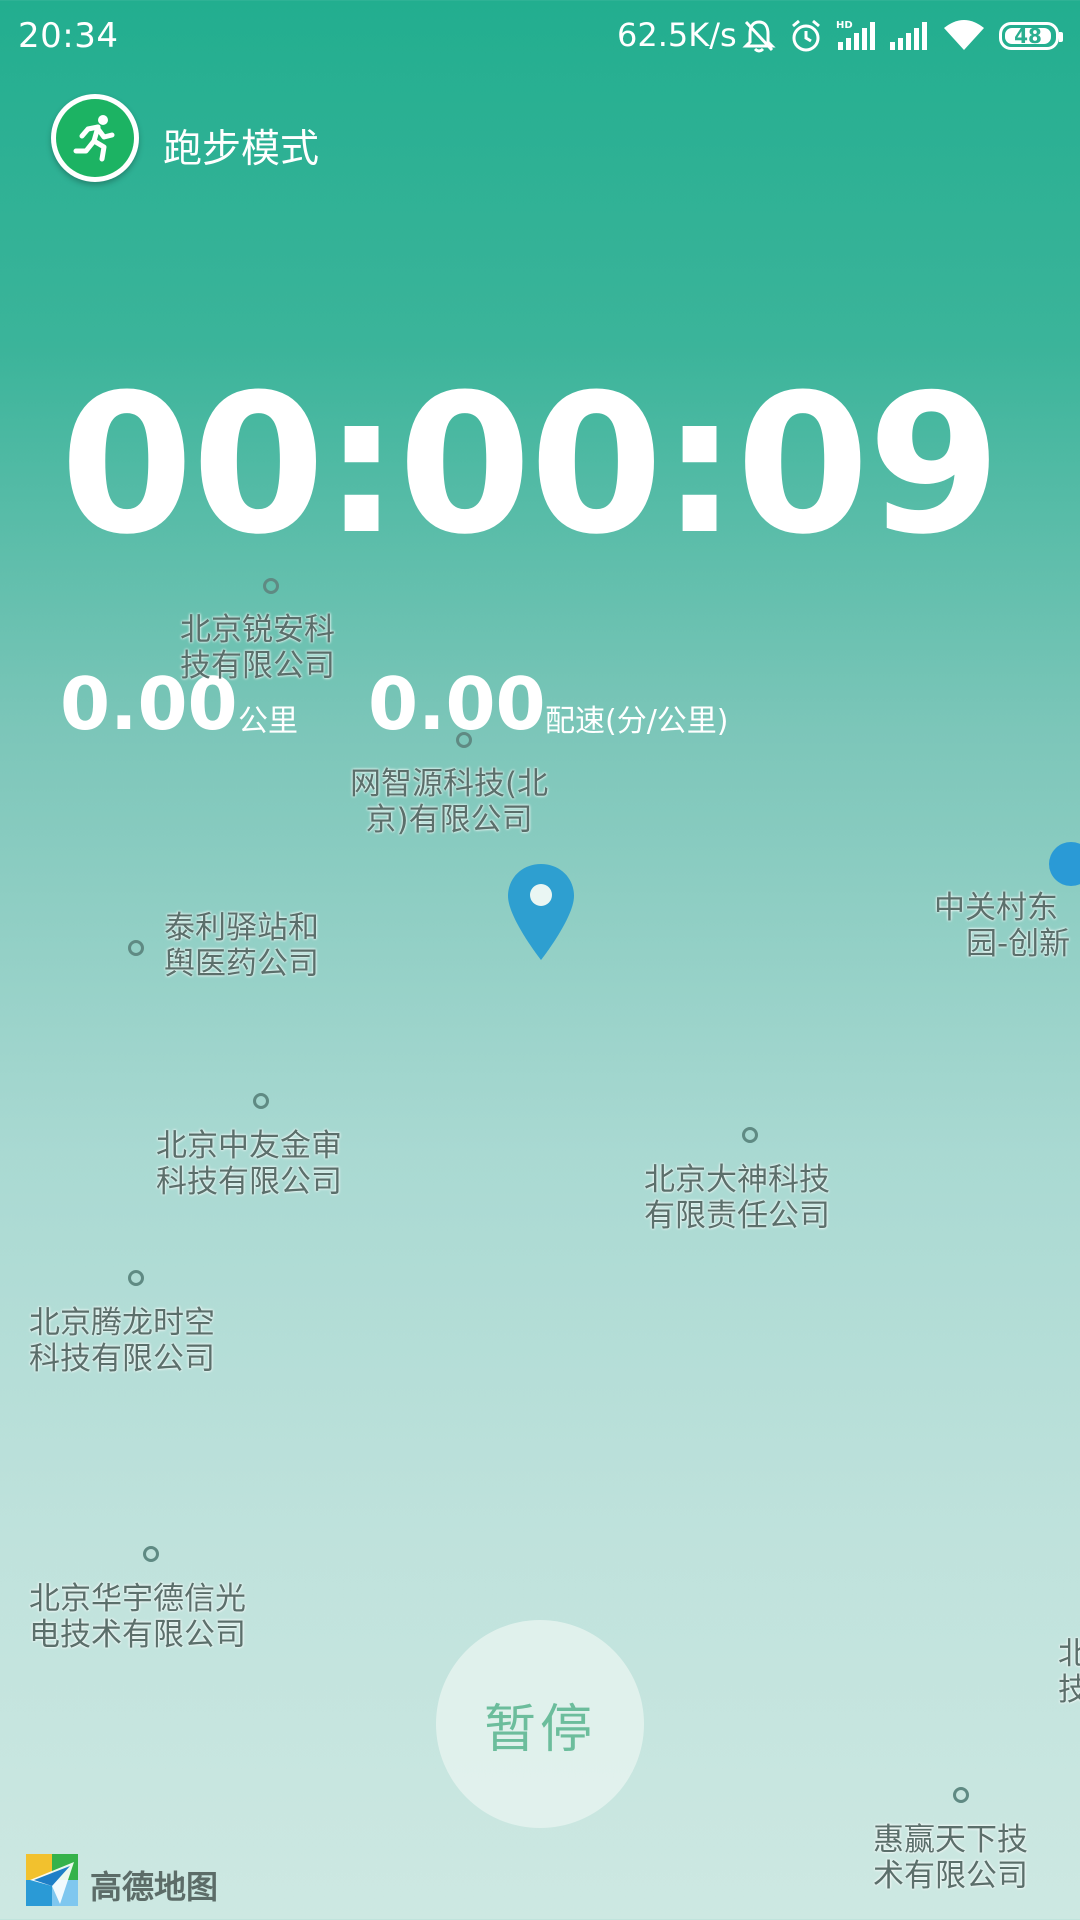  I want to click on running-person-icon, so click(94, 138).